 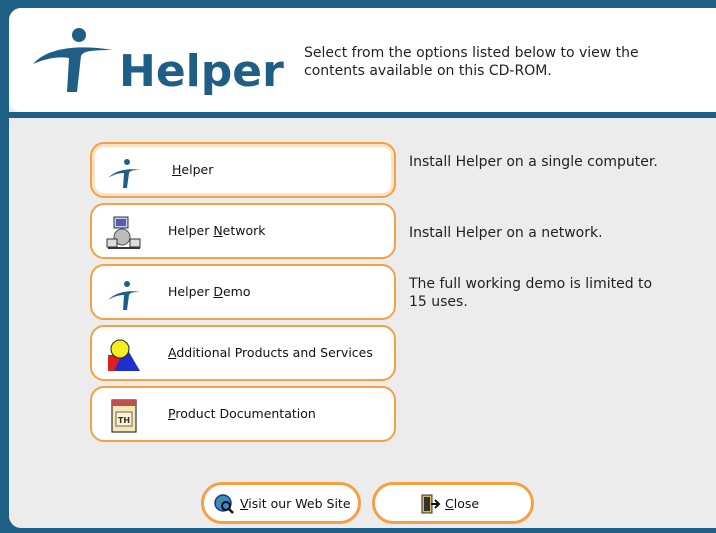 I want to click on helper-description: Install Helper on a single computer., so click(x=533, y=162).